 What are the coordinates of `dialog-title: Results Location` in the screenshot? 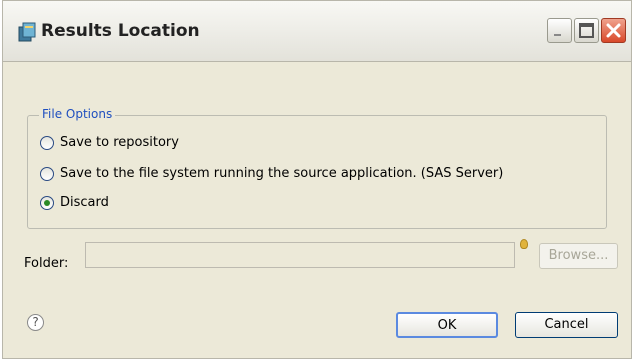 It's located at (120, 31).